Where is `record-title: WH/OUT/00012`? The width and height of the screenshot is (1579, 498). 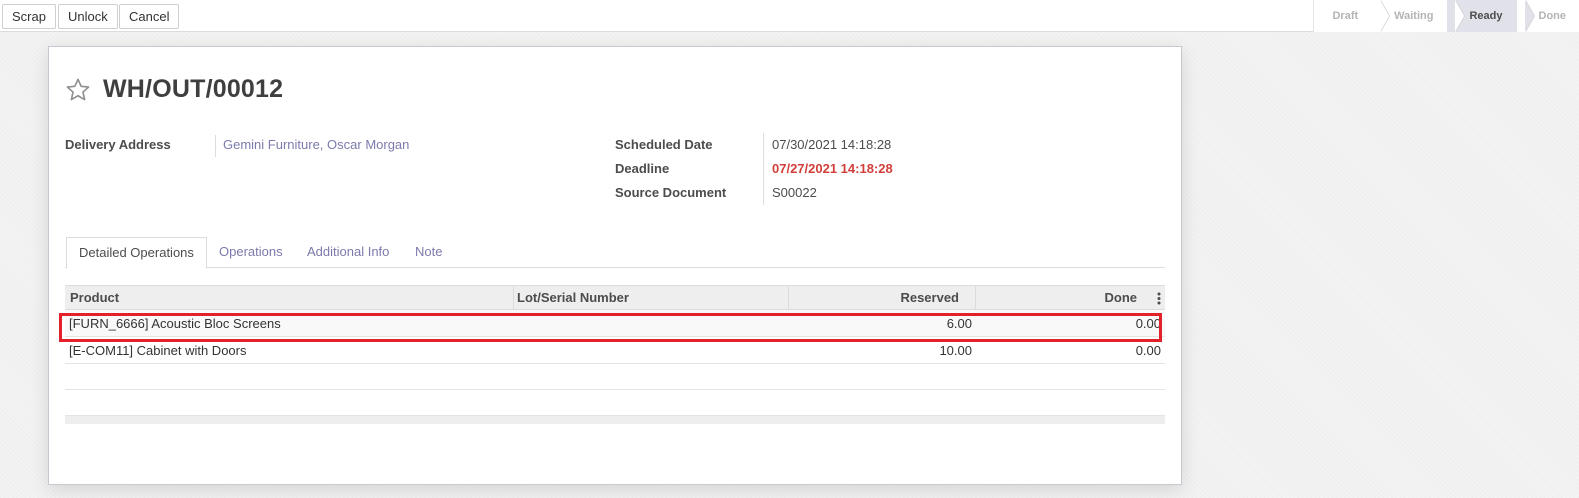
record-title: WH/OUT/00012 is located at coordinates (193, 89).